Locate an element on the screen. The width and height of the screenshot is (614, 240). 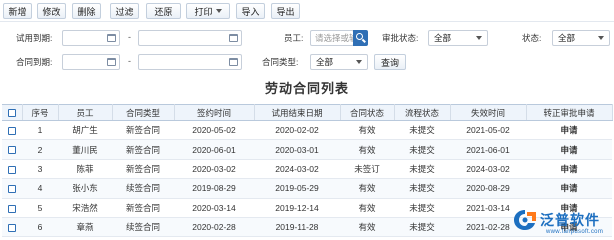
select-all-cell is located at coordinates (12, 112).